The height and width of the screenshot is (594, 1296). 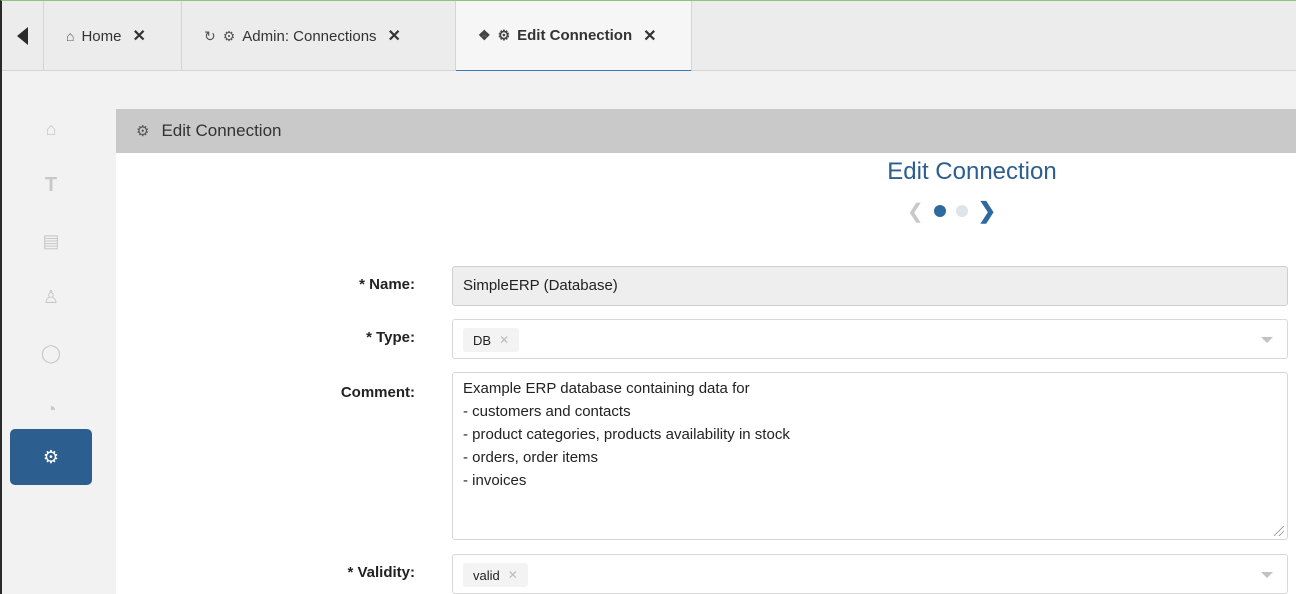 I want to click on tab-label: Home, so click(x=101, y=36).